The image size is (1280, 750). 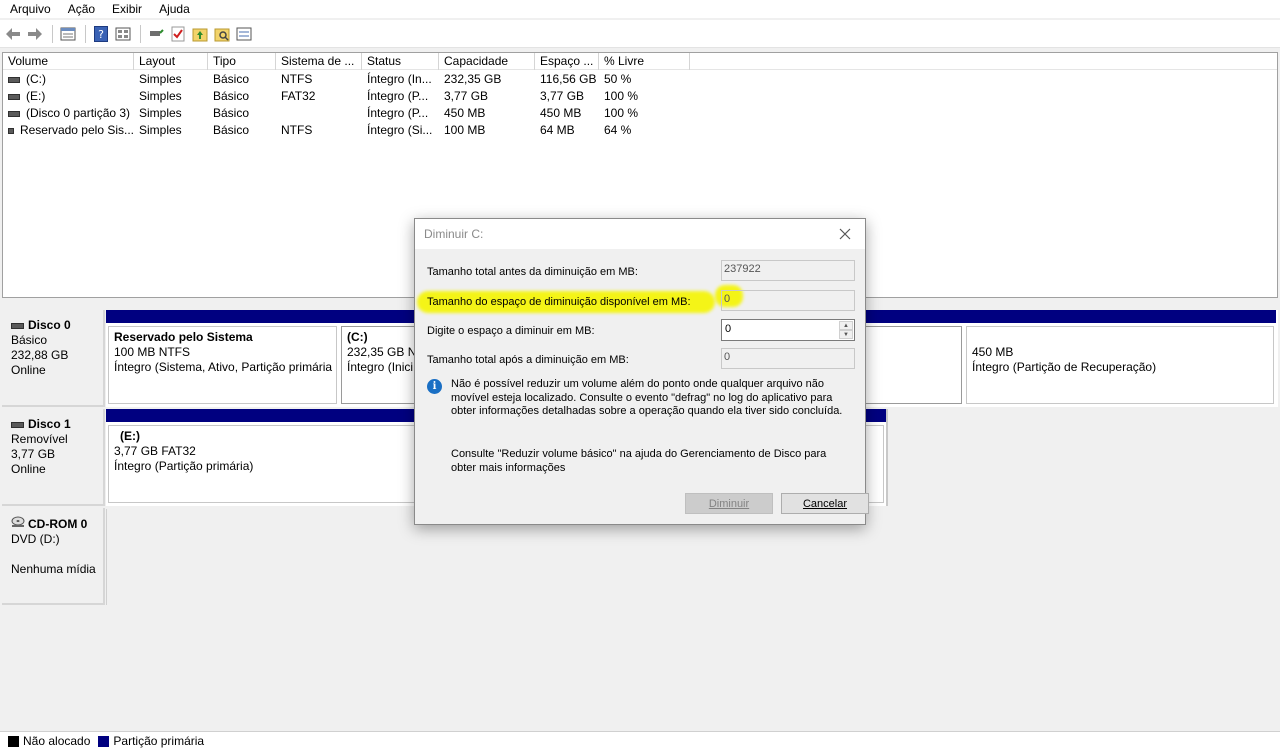 What do you see at coordinates (152, 352) in the screenshot?
I see `partition-detail: 100 MB NTFS` at bounding box center [152, 352].